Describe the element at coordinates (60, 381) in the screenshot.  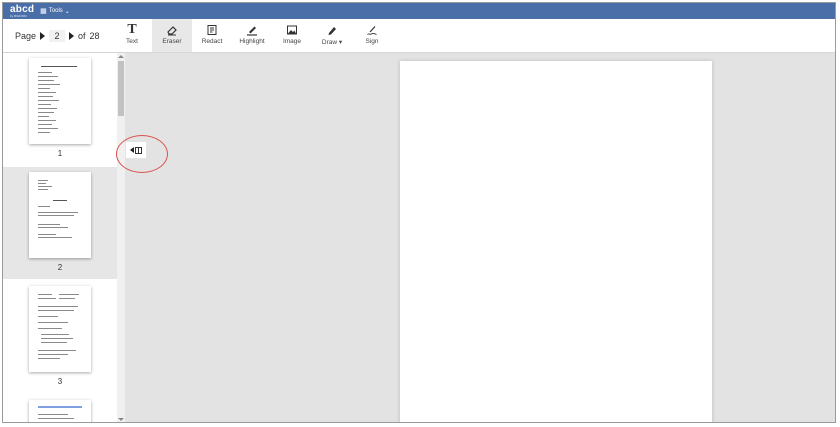
I see `thumbnail-page-number: 3` at that location.